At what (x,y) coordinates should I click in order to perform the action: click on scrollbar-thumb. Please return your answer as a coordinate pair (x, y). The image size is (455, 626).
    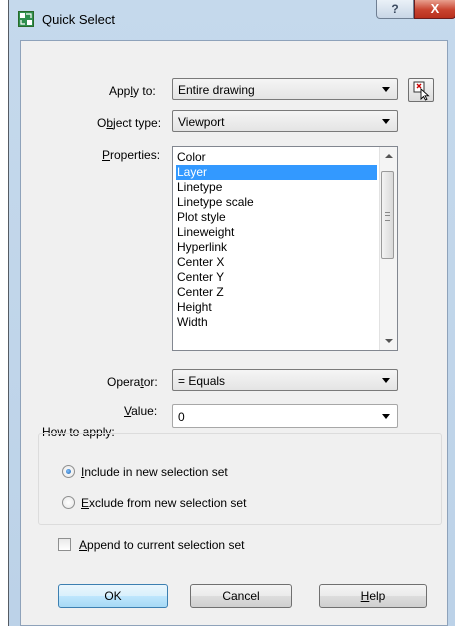
    Looking at the image, I should click on (387, 215).